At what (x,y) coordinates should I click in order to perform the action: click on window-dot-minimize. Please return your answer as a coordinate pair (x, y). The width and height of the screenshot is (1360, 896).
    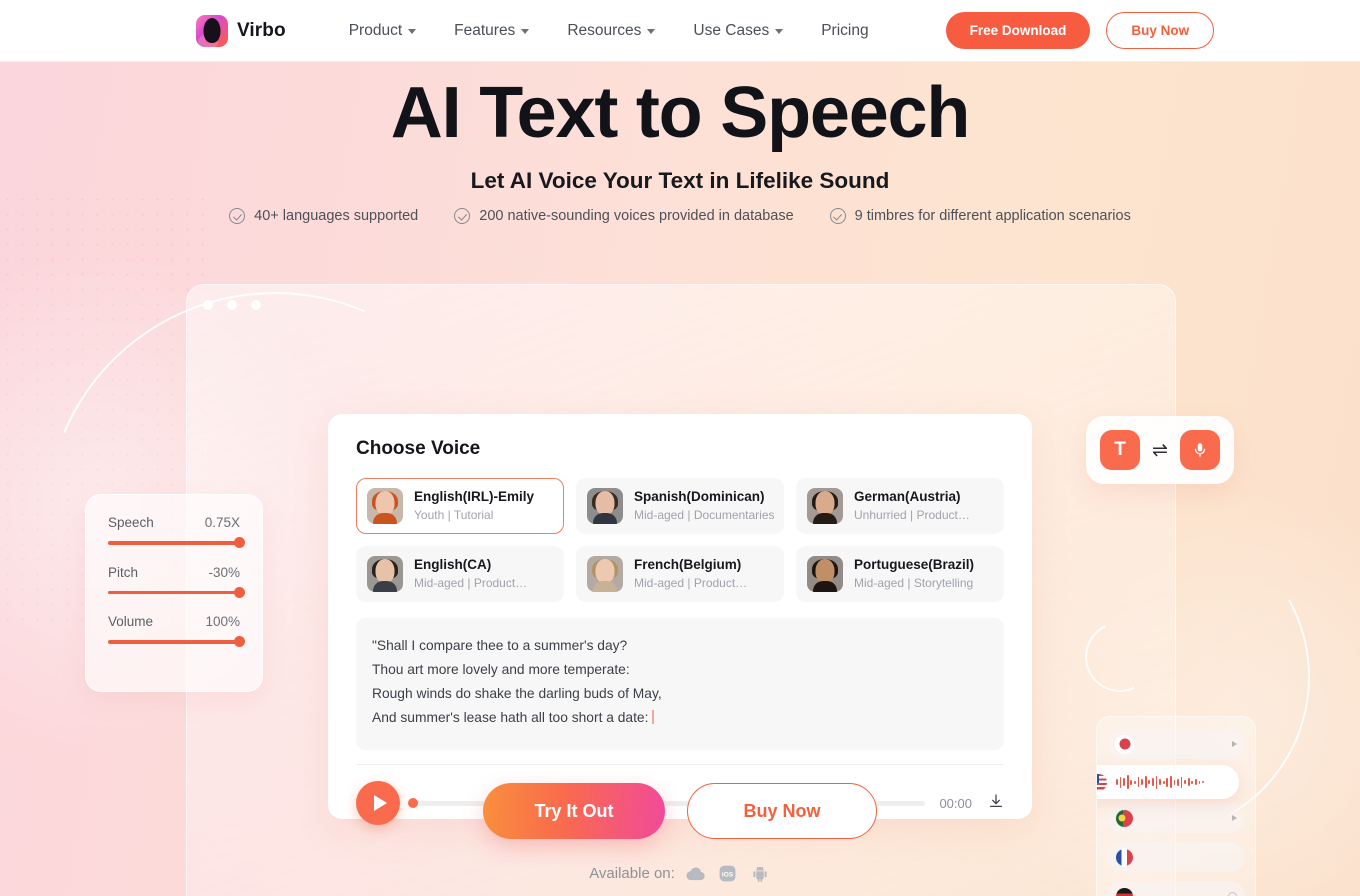
    Looking at the image, I should click on (232, 305).